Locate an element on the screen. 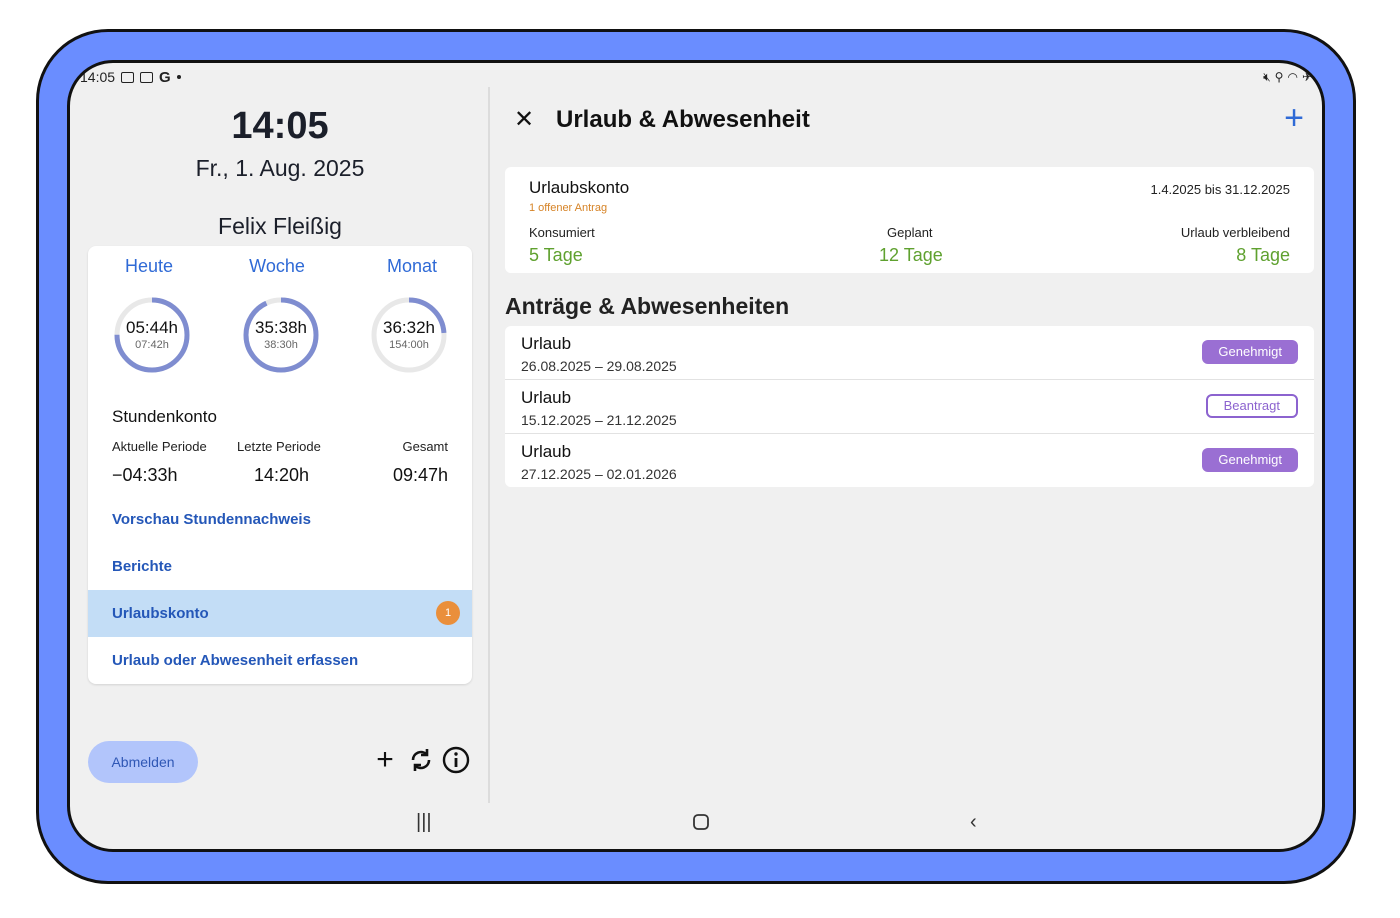 The width and height of the screenshot is (1400, 918). user-name: Felix Fleißig is located at coordinates (280, 226).